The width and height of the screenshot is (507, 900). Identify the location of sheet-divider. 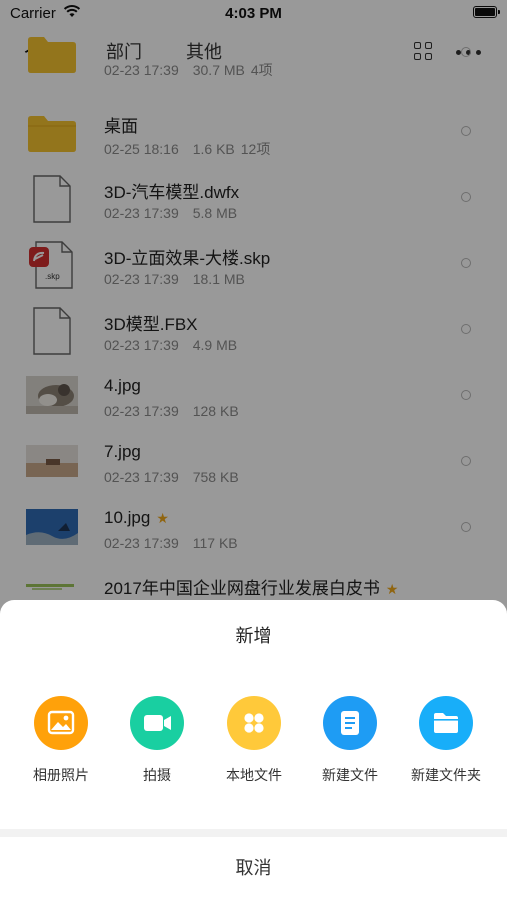
(253, 833).